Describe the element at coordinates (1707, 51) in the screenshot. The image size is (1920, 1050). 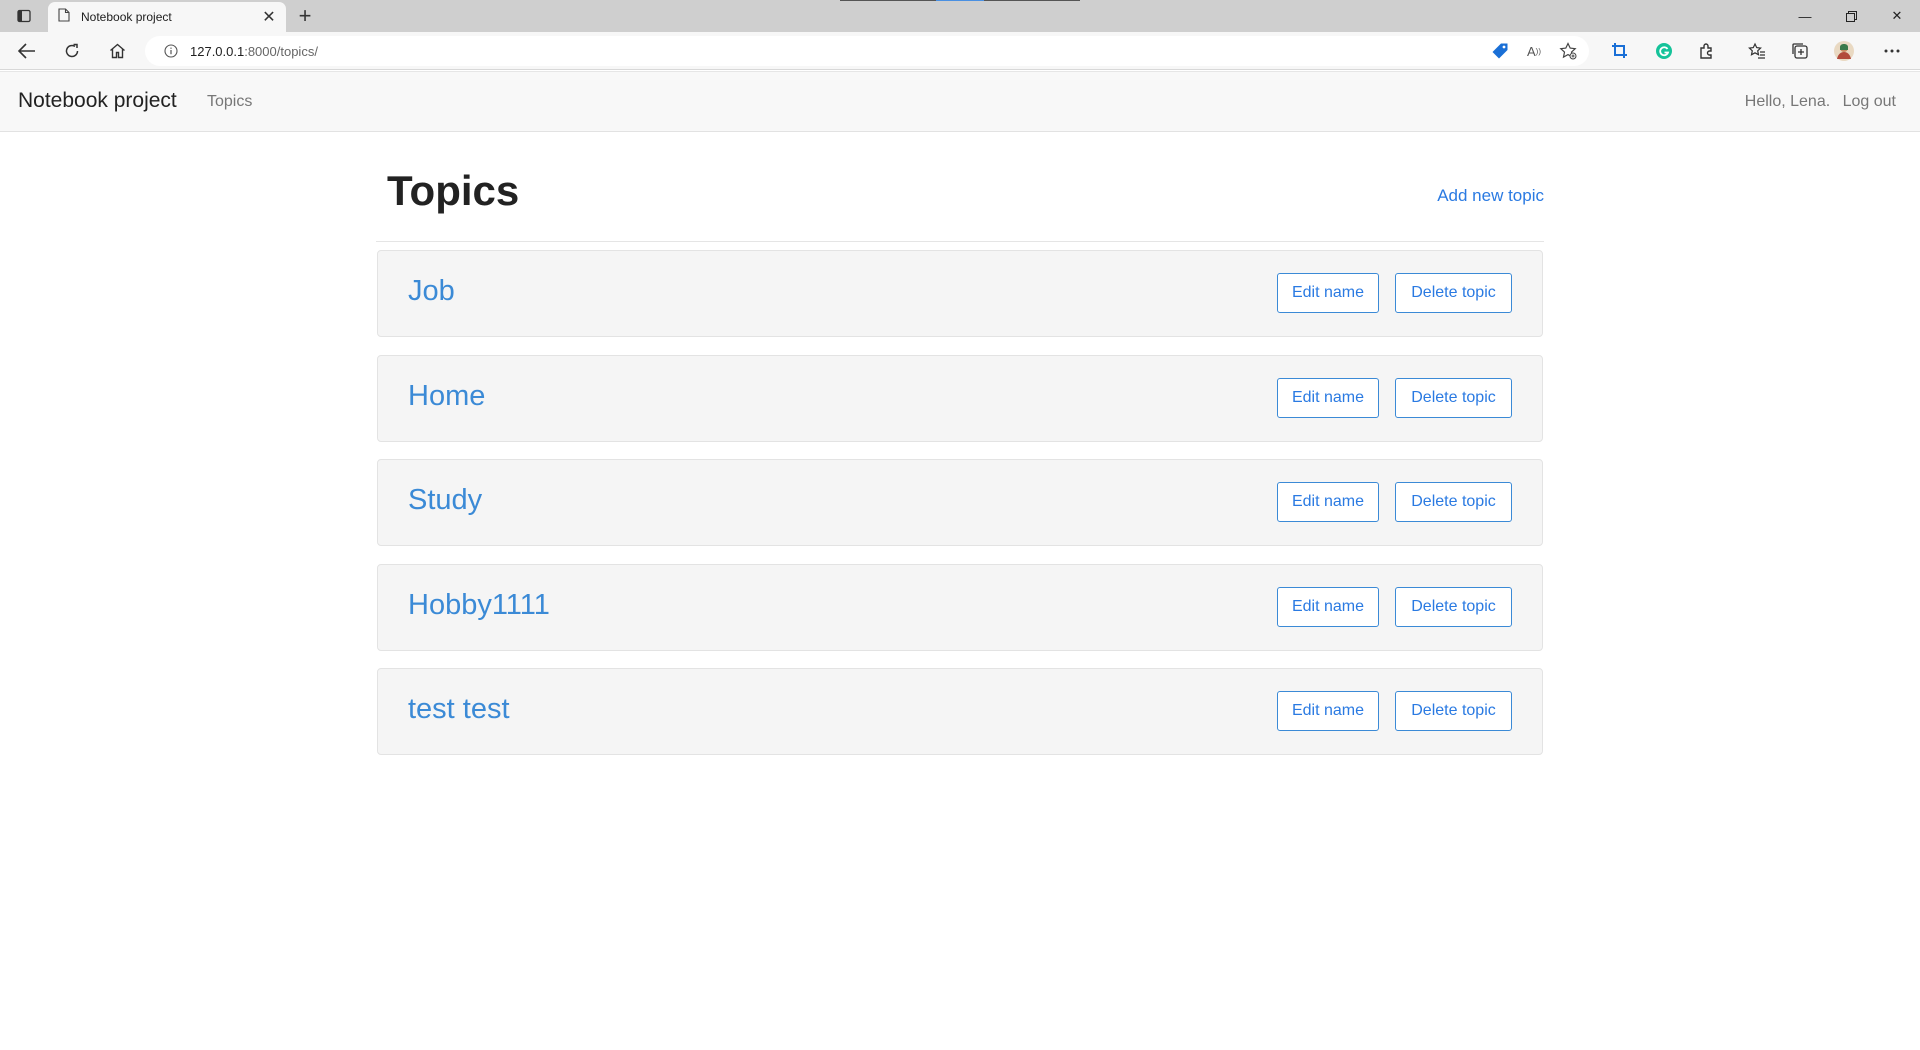
I see `extensions-icon` at that location.